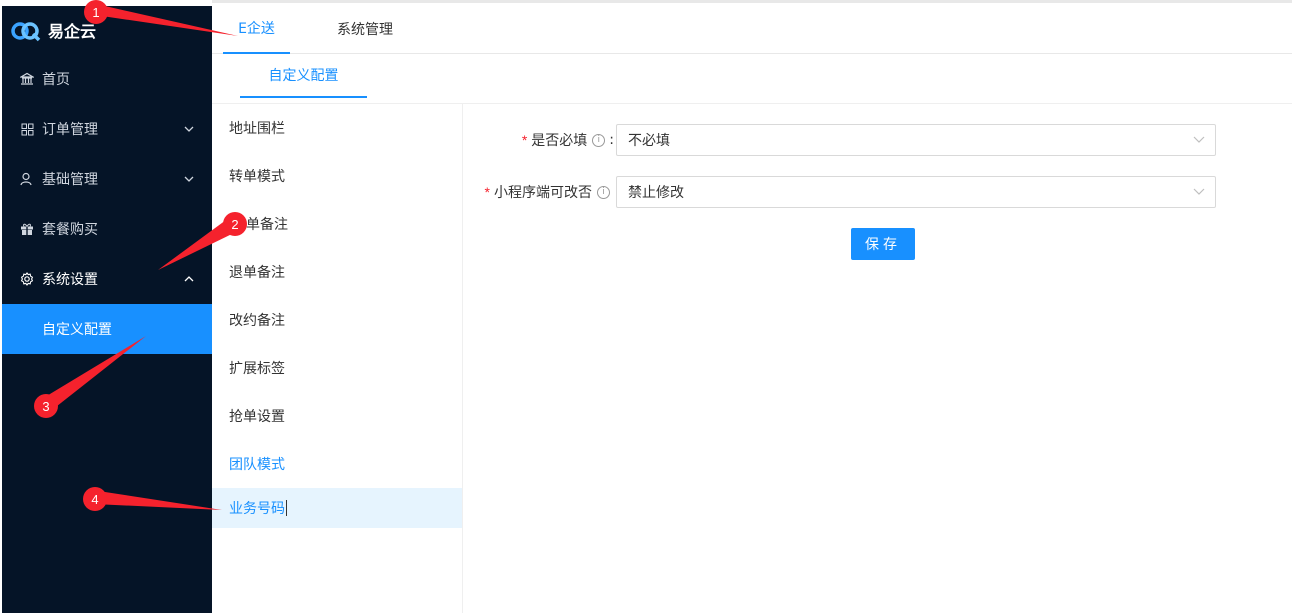 The image size is (1292, 613). Describe the element at coordinates (107, 79) in the screenshot. I see `sidebar-item-home: 首页` at that location.